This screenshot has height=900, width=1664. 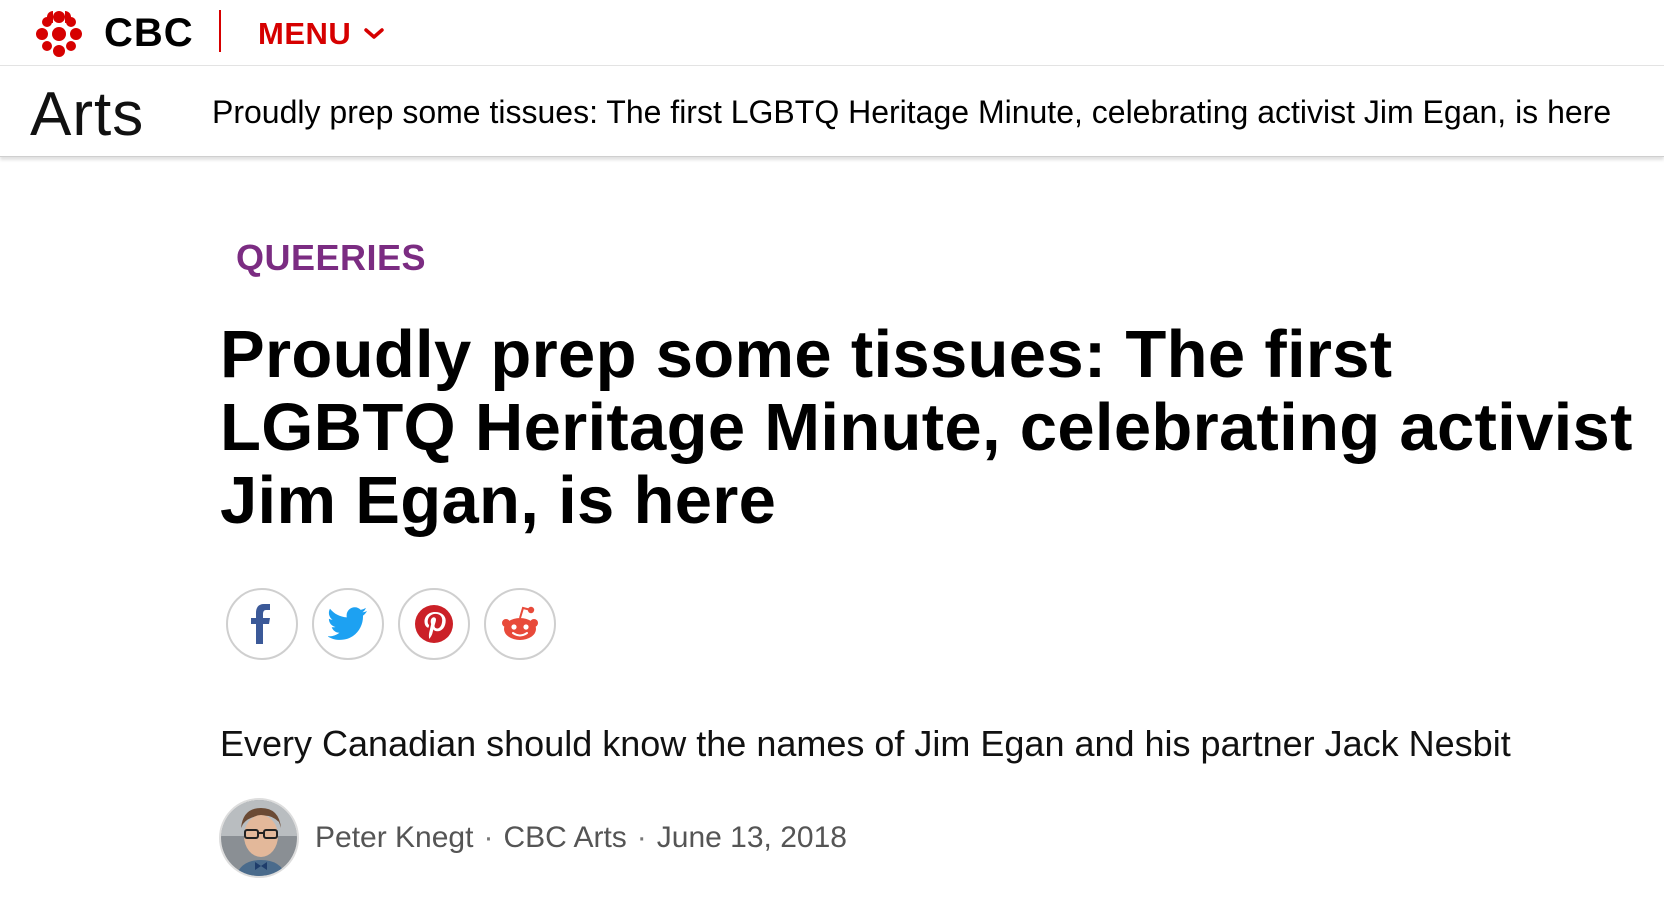 I want to click on cbc-gem-logo-icon, so click(x=59, y=34).